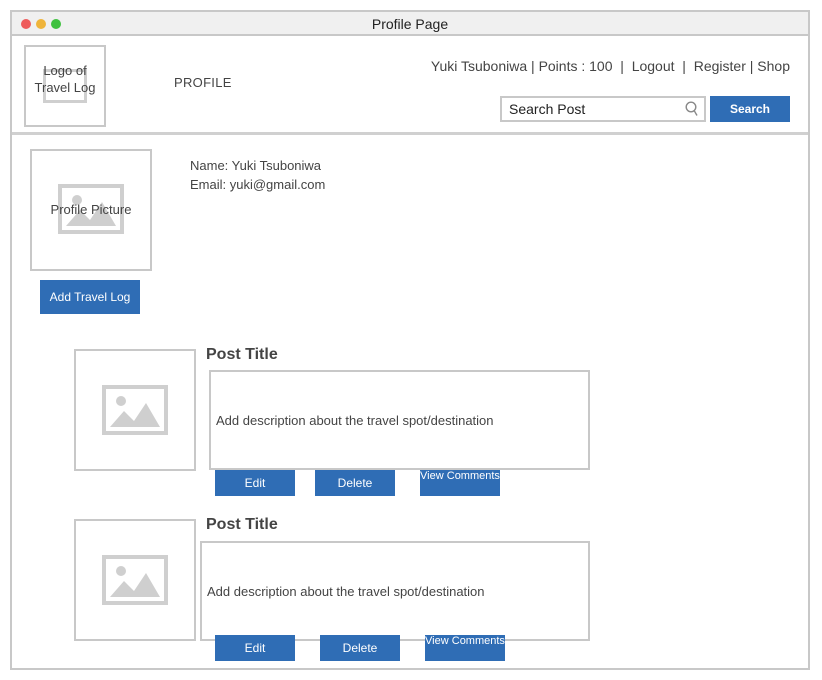  I want to click on profile-picture-label: Profile Picture, so click(91, 209).